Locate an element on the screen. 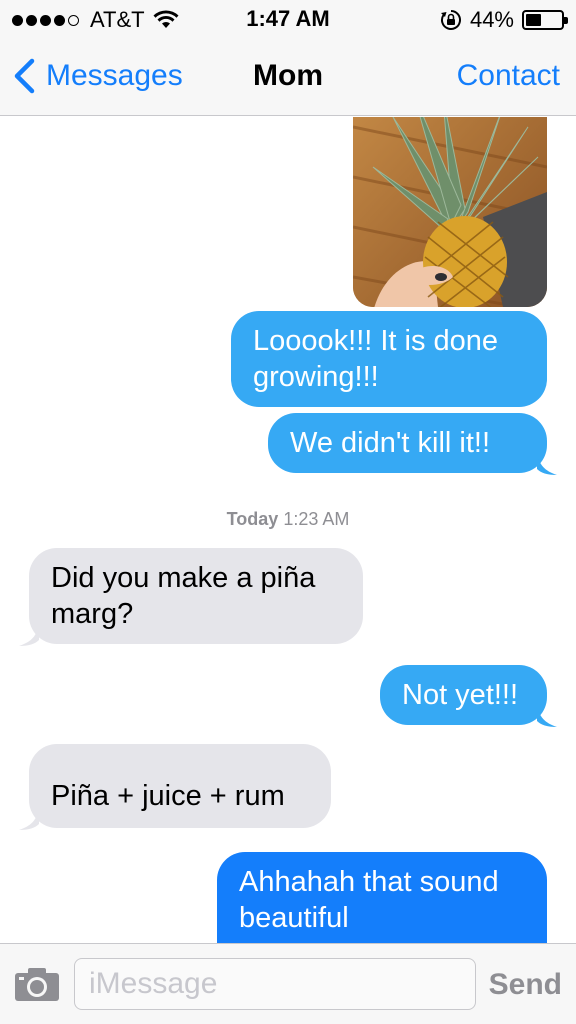 The width and height of the screenshot is (576, 1024). conversation-timestamp: Today 1:23 AM is located at coordinates (288, 519).